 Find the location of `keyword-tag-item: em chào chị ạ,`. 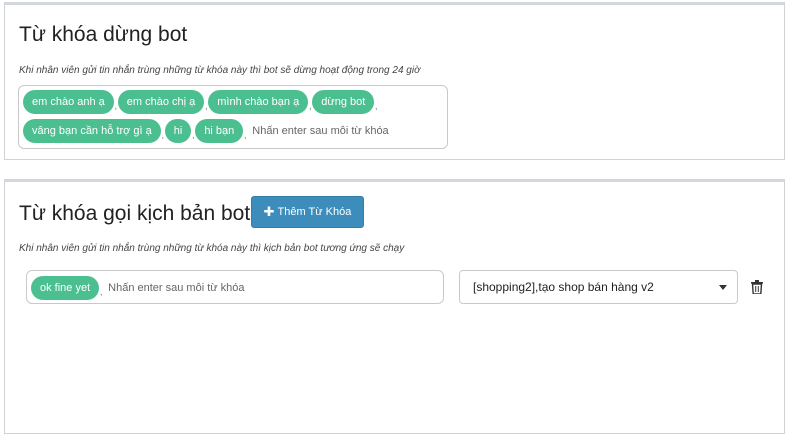

keyword-tag-item: em chào chị ạ, is located at coordinates (162, 102).